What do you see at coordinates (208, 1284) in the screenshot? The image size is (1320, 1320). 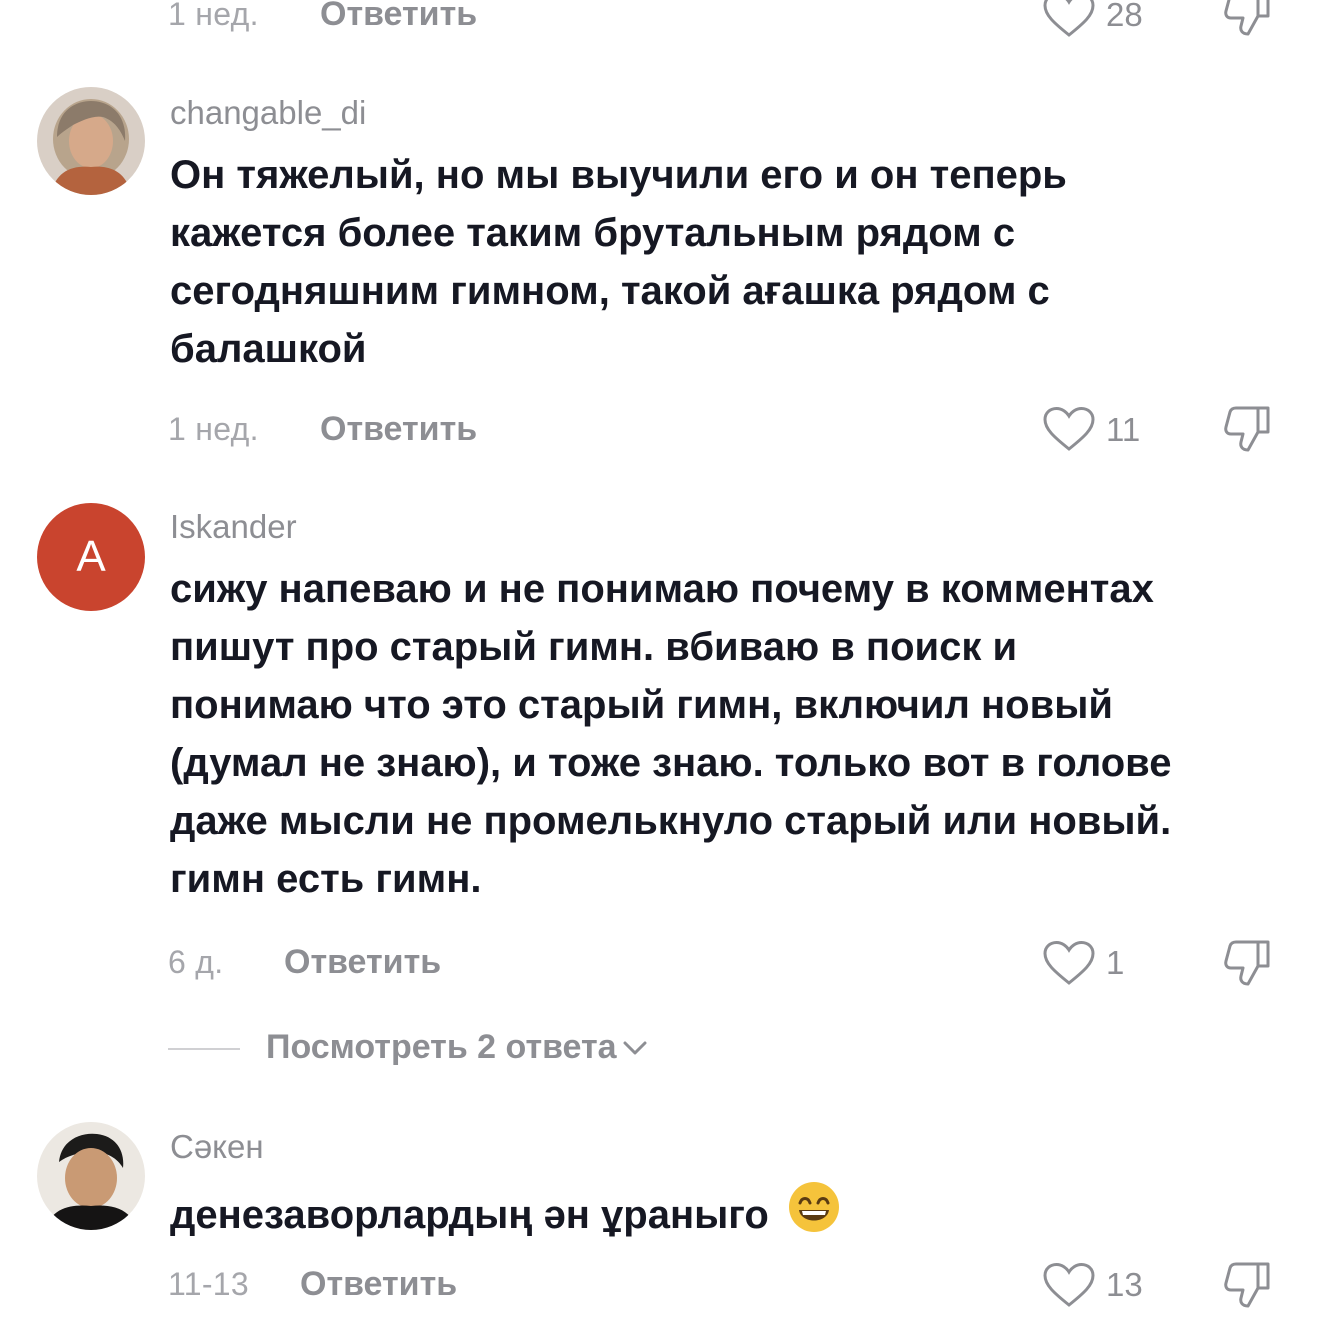 I see `comment-time: 11-13` at bounding box center [208, 1284].